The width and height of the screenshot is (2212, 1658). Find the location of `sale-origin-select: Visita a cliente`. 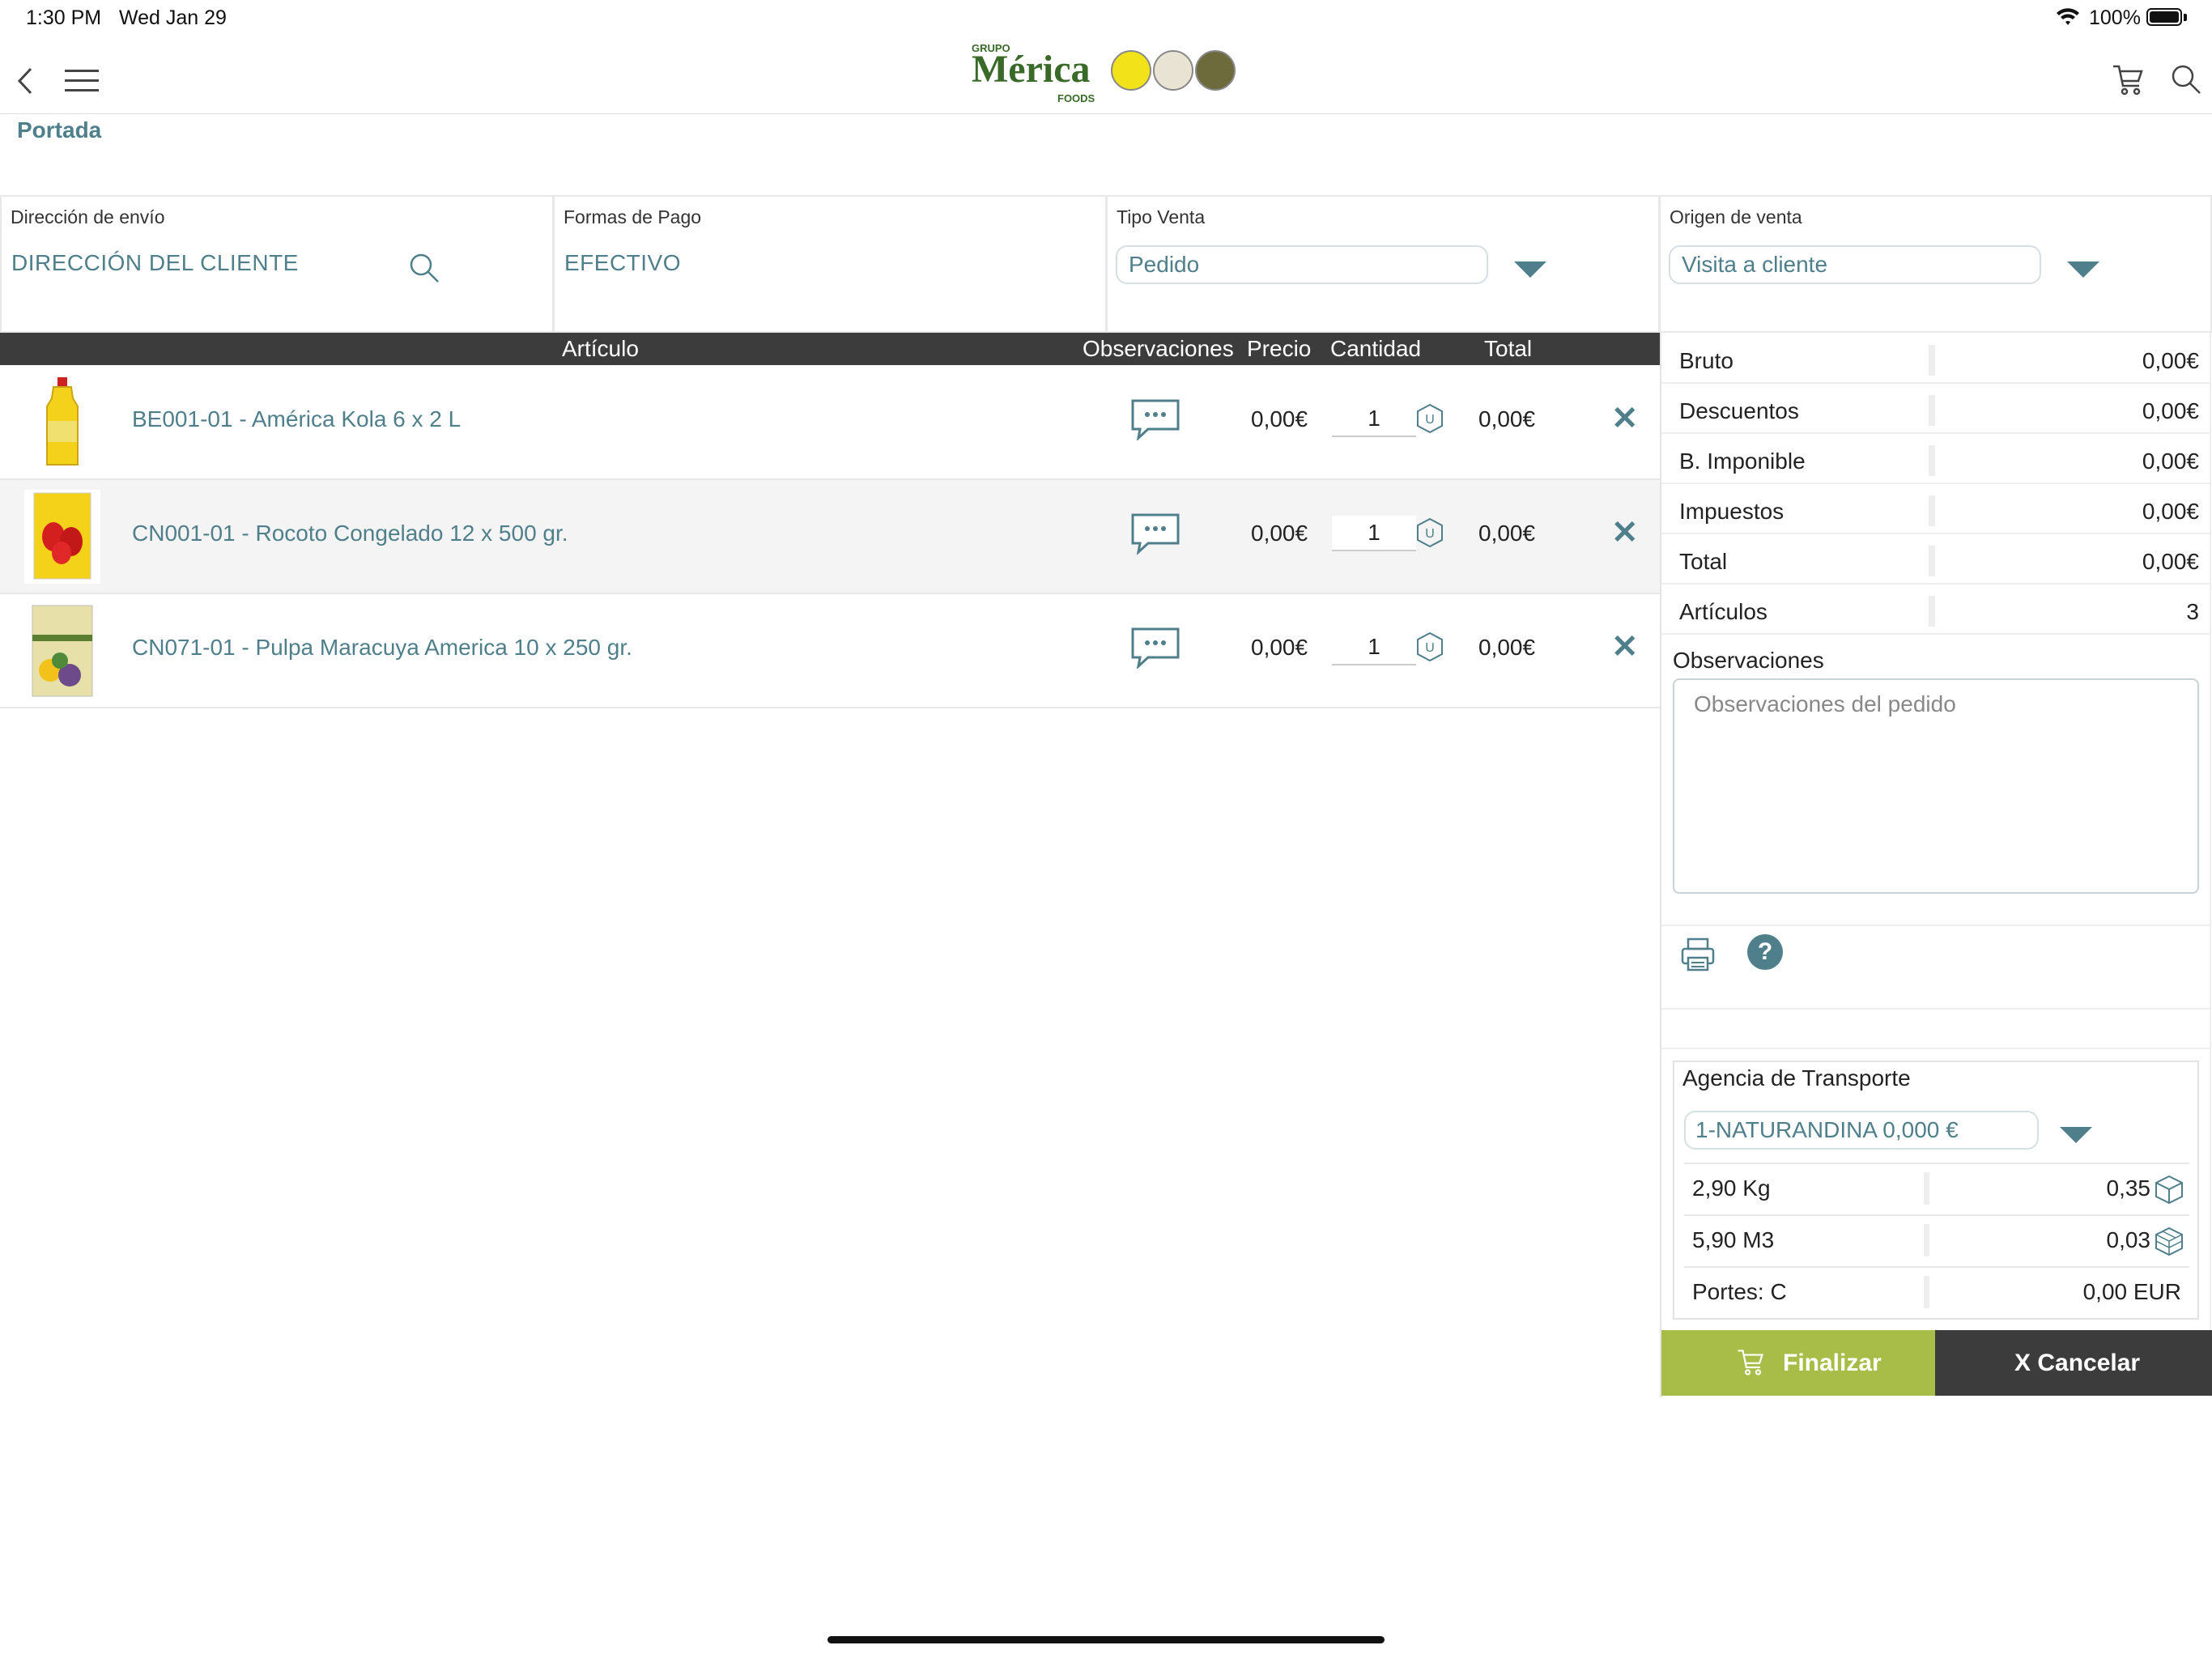

sale-origin-select: Visita a cliente is located at coordinates (1855, 264).